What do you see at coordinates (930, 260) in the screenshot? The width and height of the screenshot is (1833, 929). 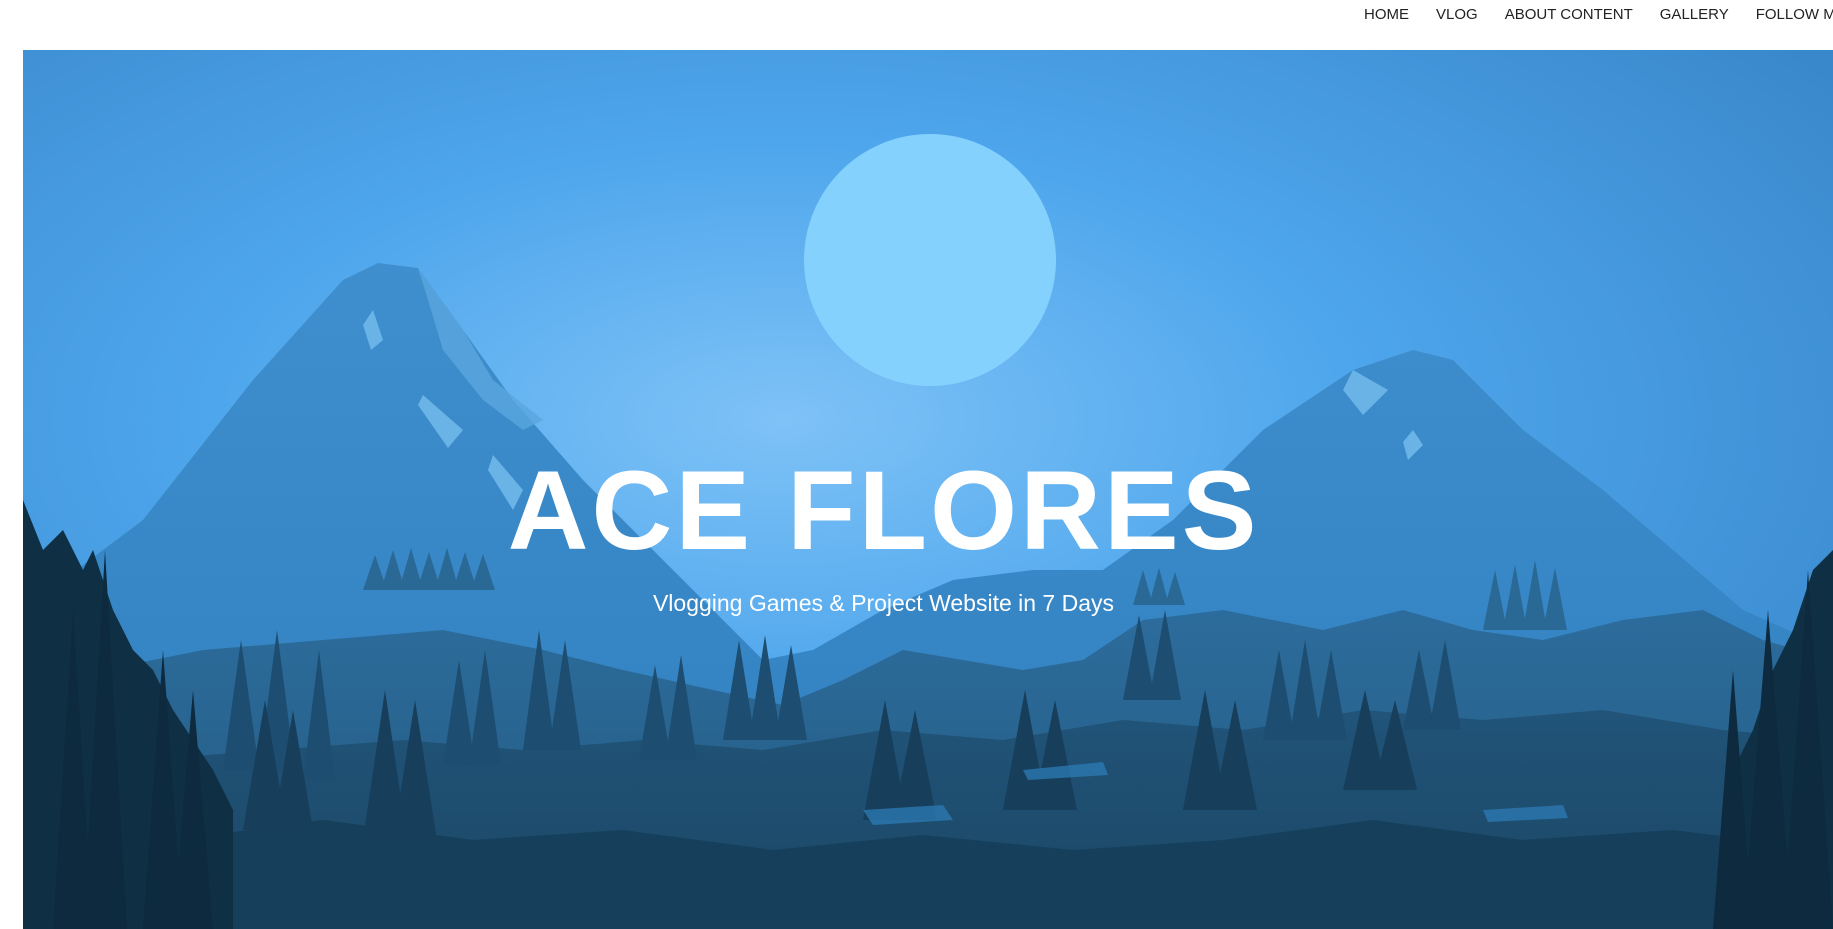 I see `moon-shape` at bounding box center [930, 260].